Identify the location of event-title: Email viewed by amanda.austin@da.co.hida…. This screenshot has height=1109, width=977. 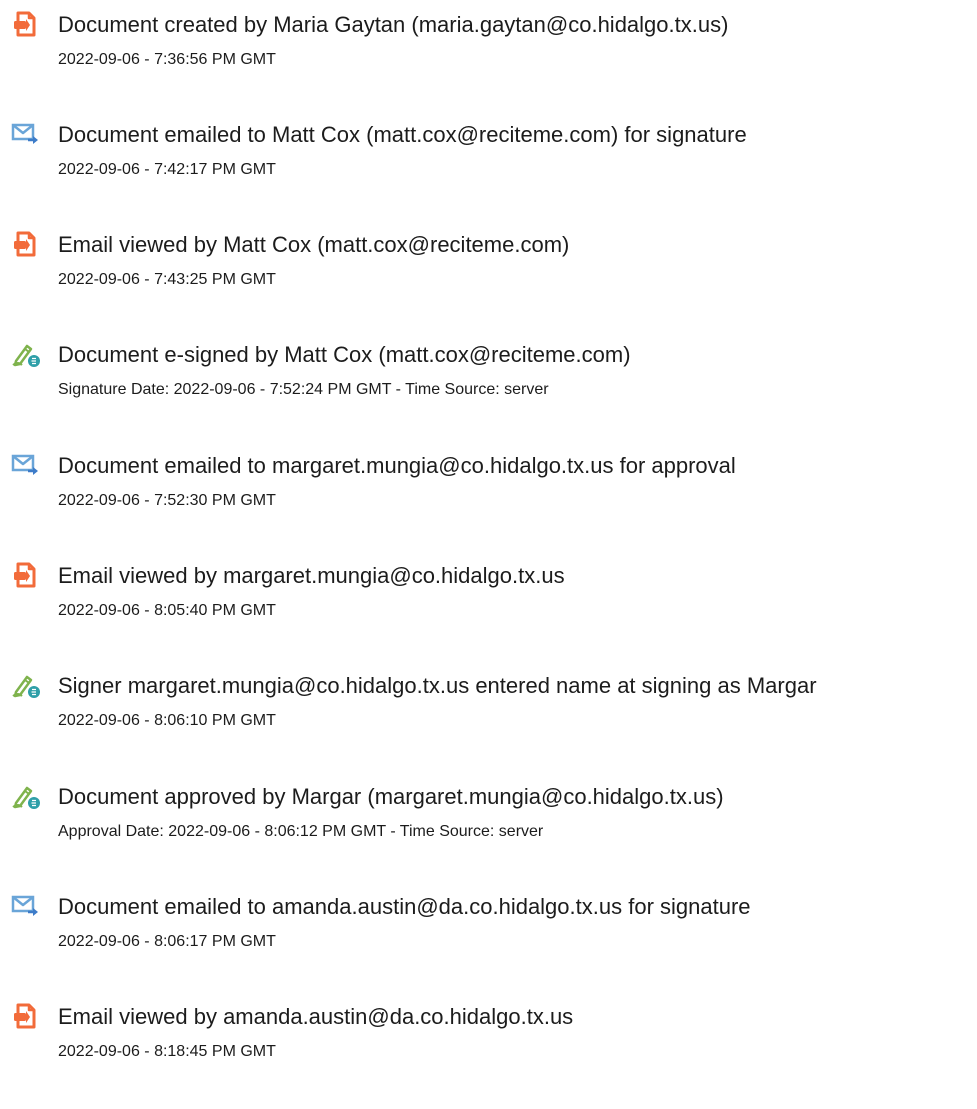
(316, 1016).